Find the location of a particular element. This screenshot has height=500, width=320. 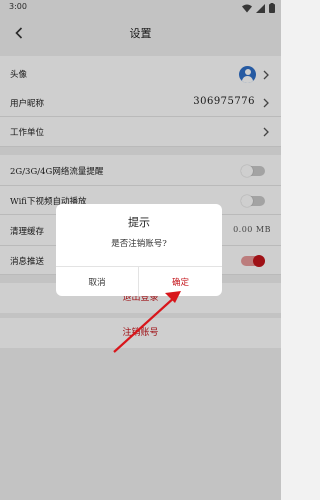

cancel-button: 取消 is located at coordinates (97, 281).